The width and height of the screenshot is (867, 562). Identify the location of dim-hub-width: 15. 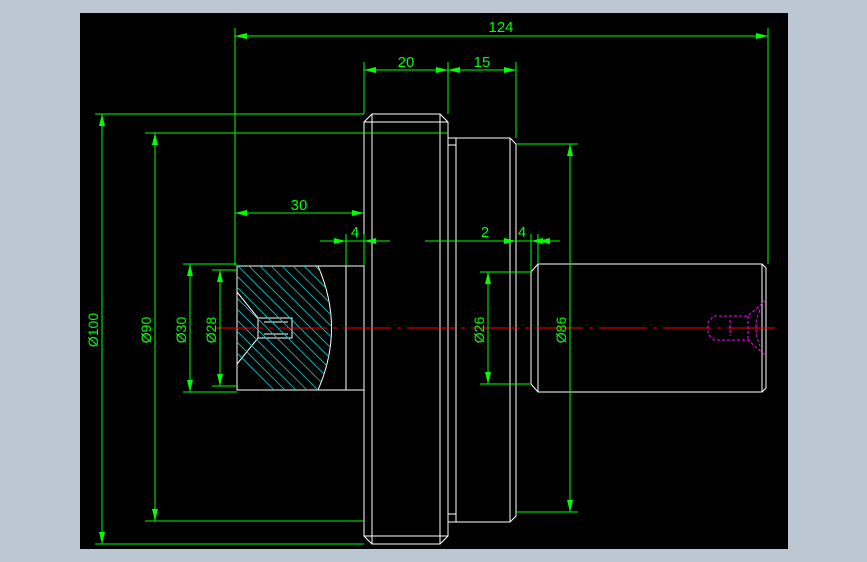
(482, 62).